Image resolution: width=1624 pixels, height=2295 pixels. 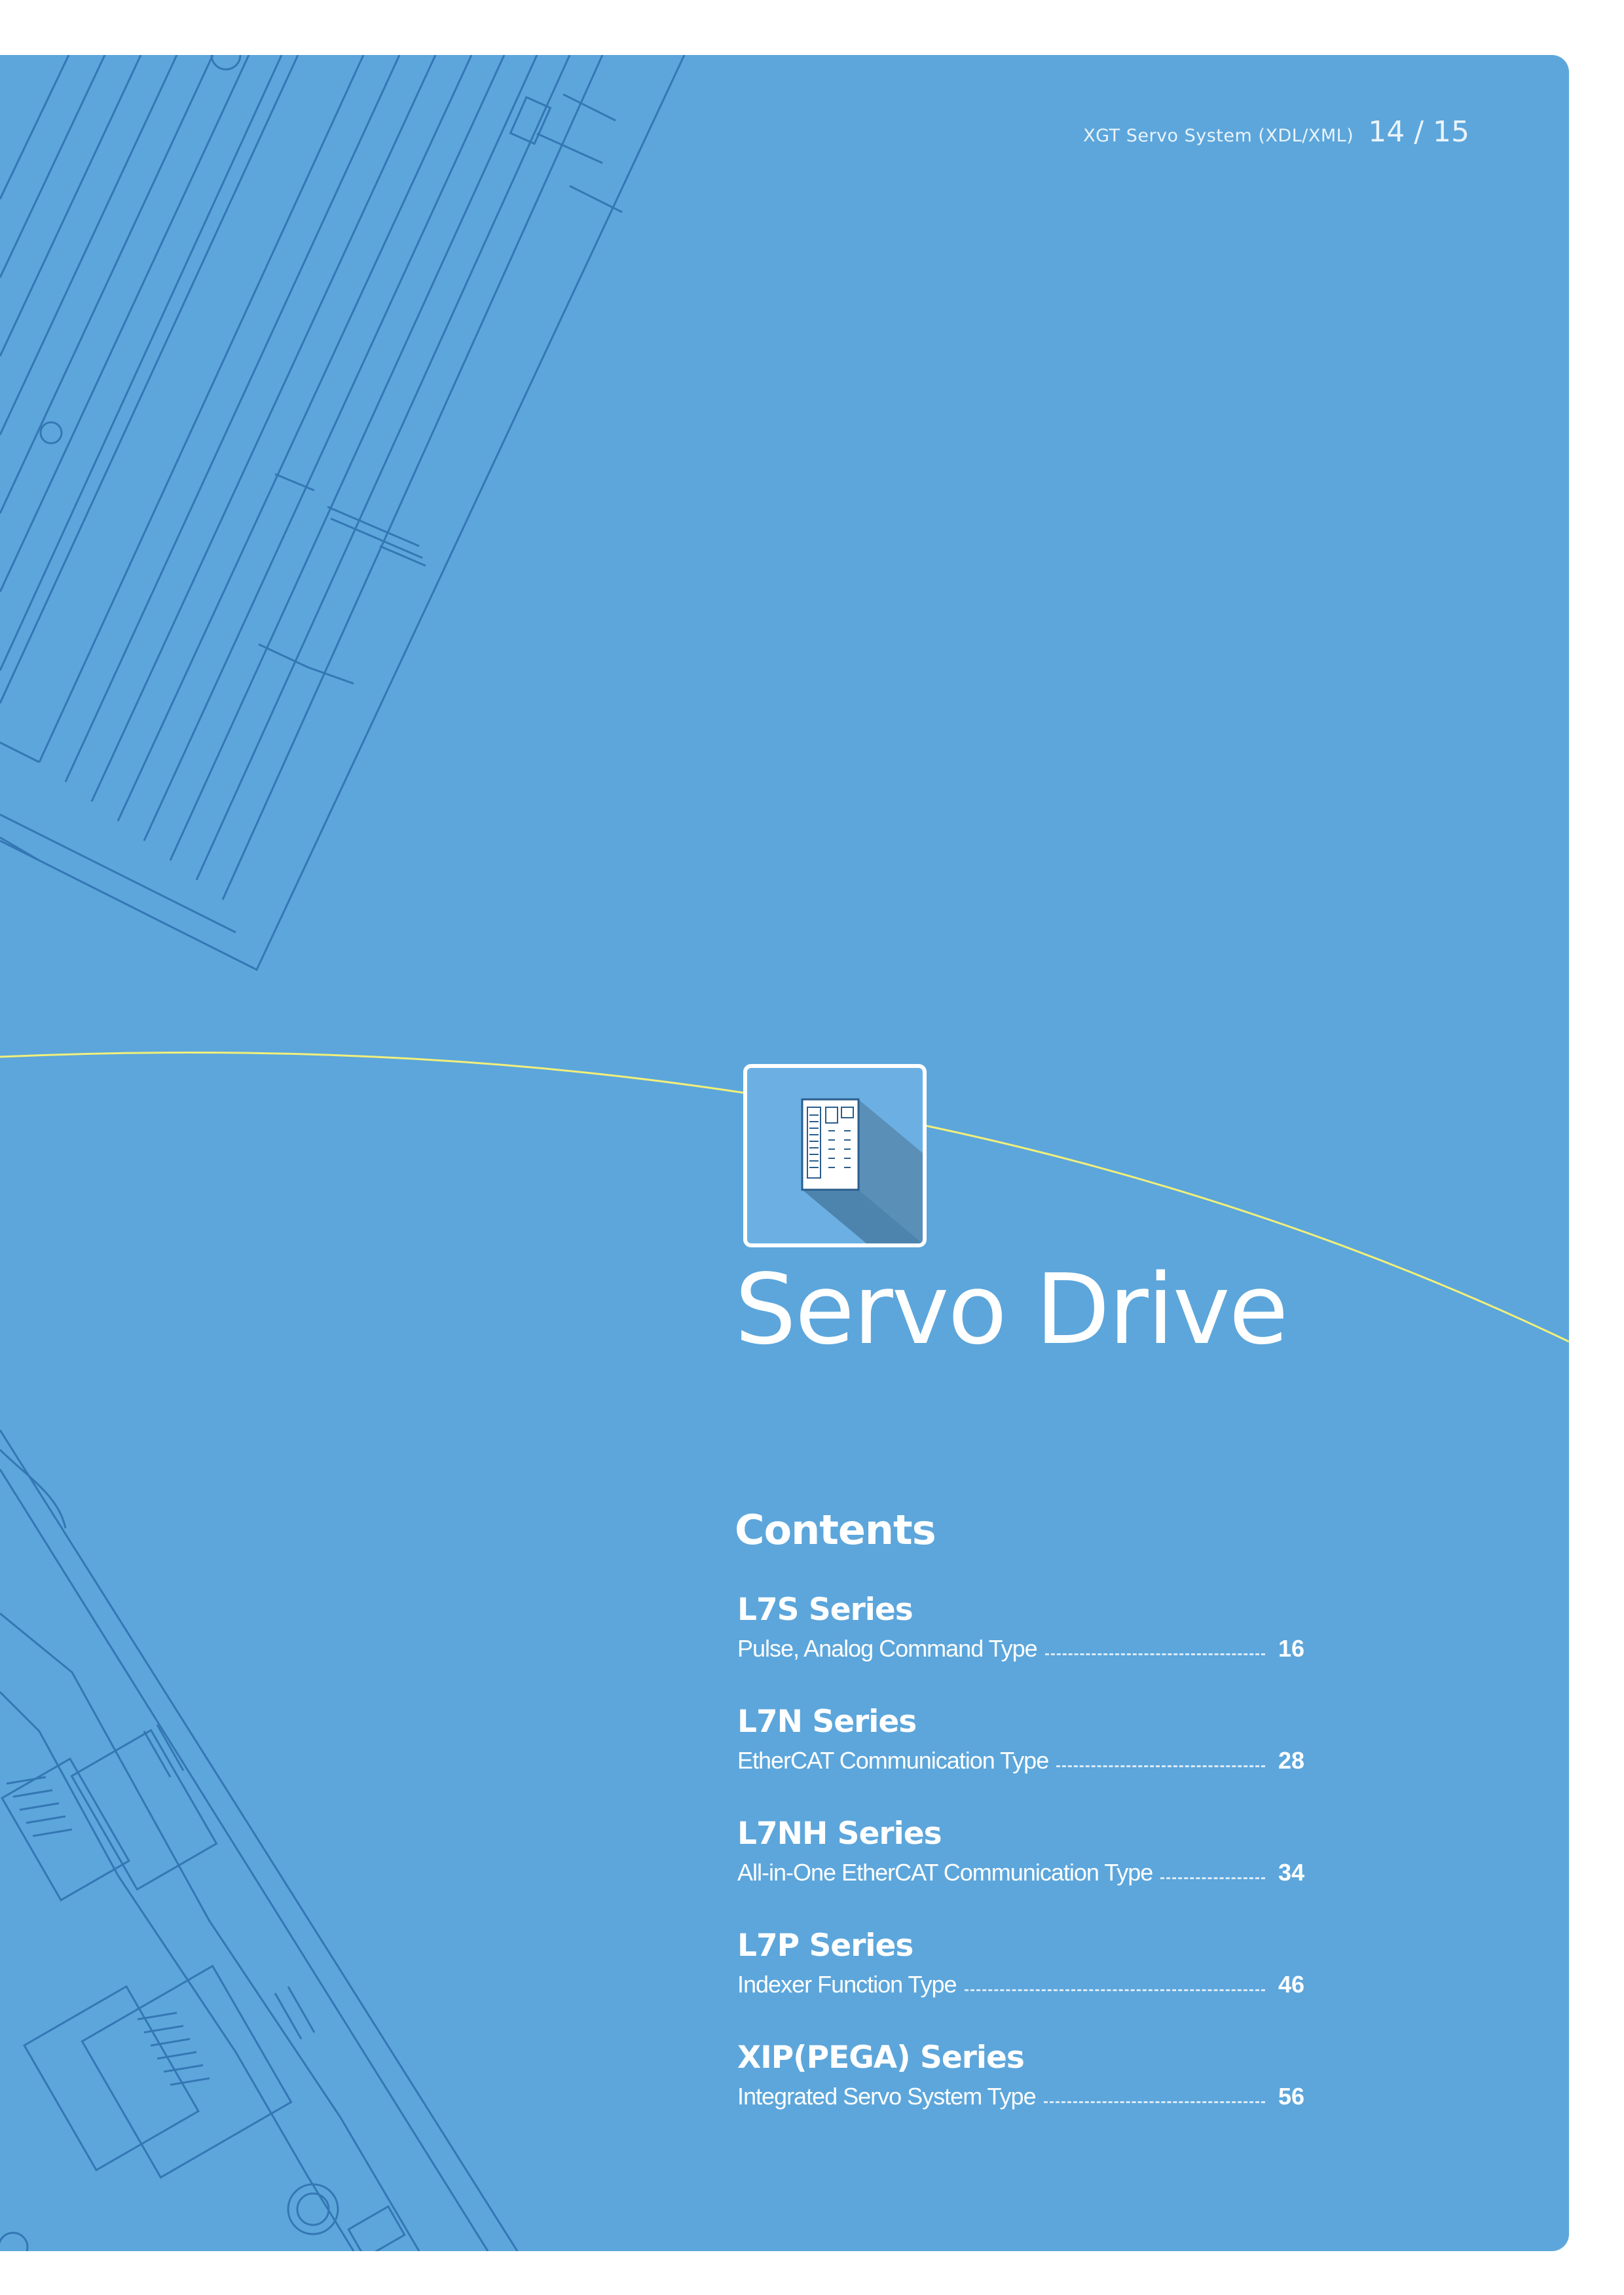 I want to click on toc-series-title: L7S Series, so click(x=825, y=1610).